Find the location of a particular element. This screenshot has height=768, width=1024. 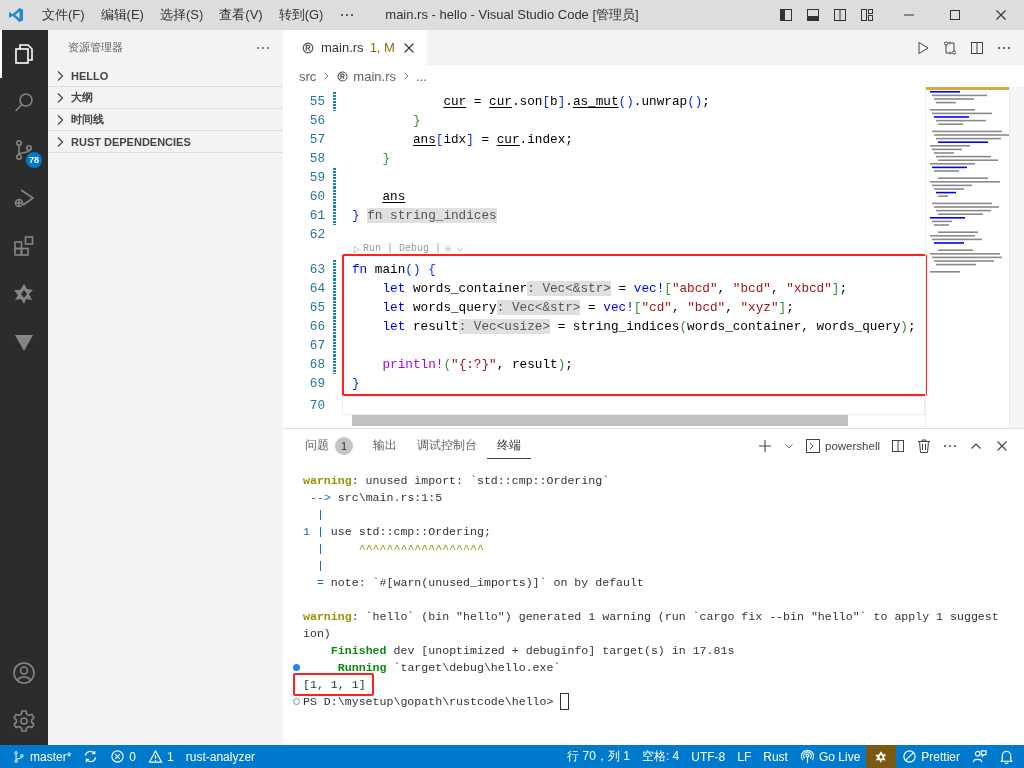

terminal-line: Running `target\debug\hello.exe` is located at coordinates (448, 668).